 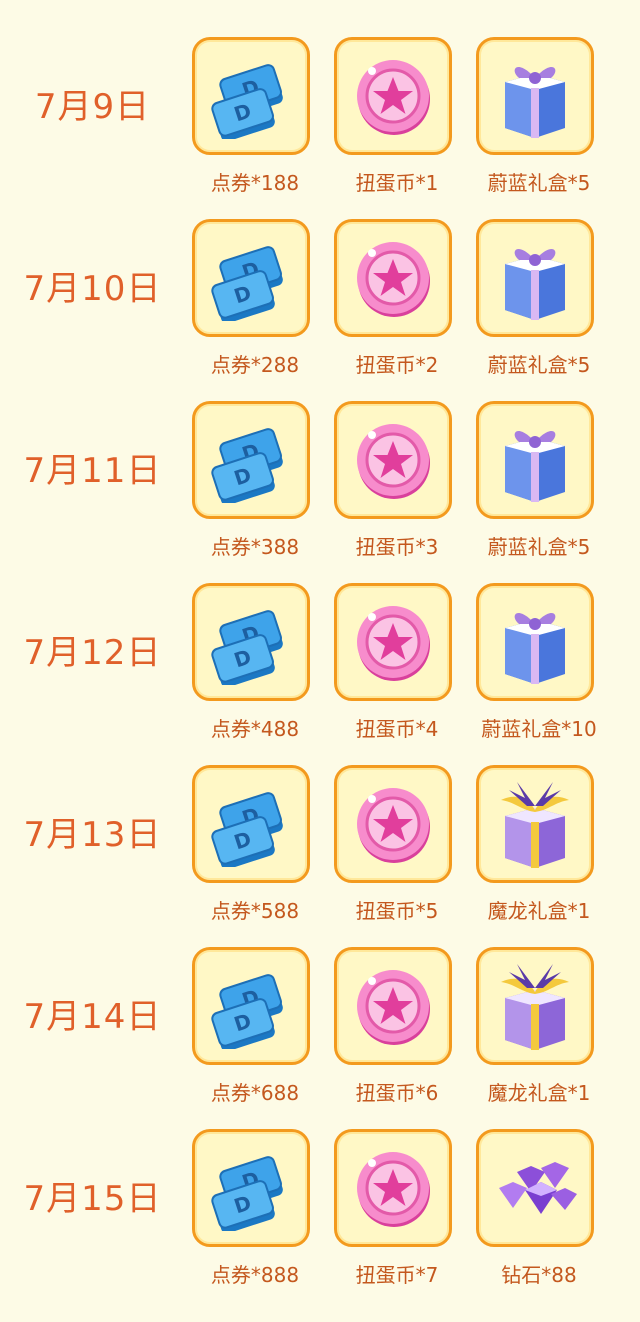 I want to click on reward-label: 钻石*88, so click(x=539, y=1275).